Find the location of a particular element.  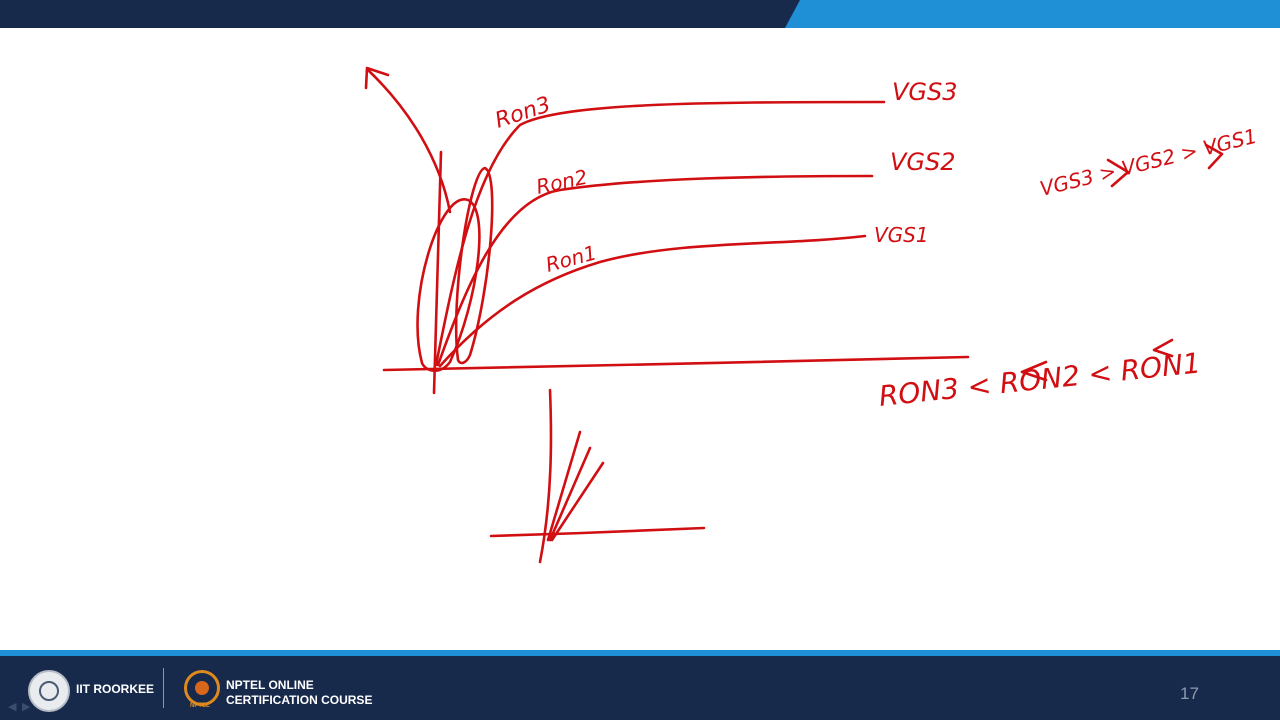

curve-ron1 is located at coordinates (652, 301).